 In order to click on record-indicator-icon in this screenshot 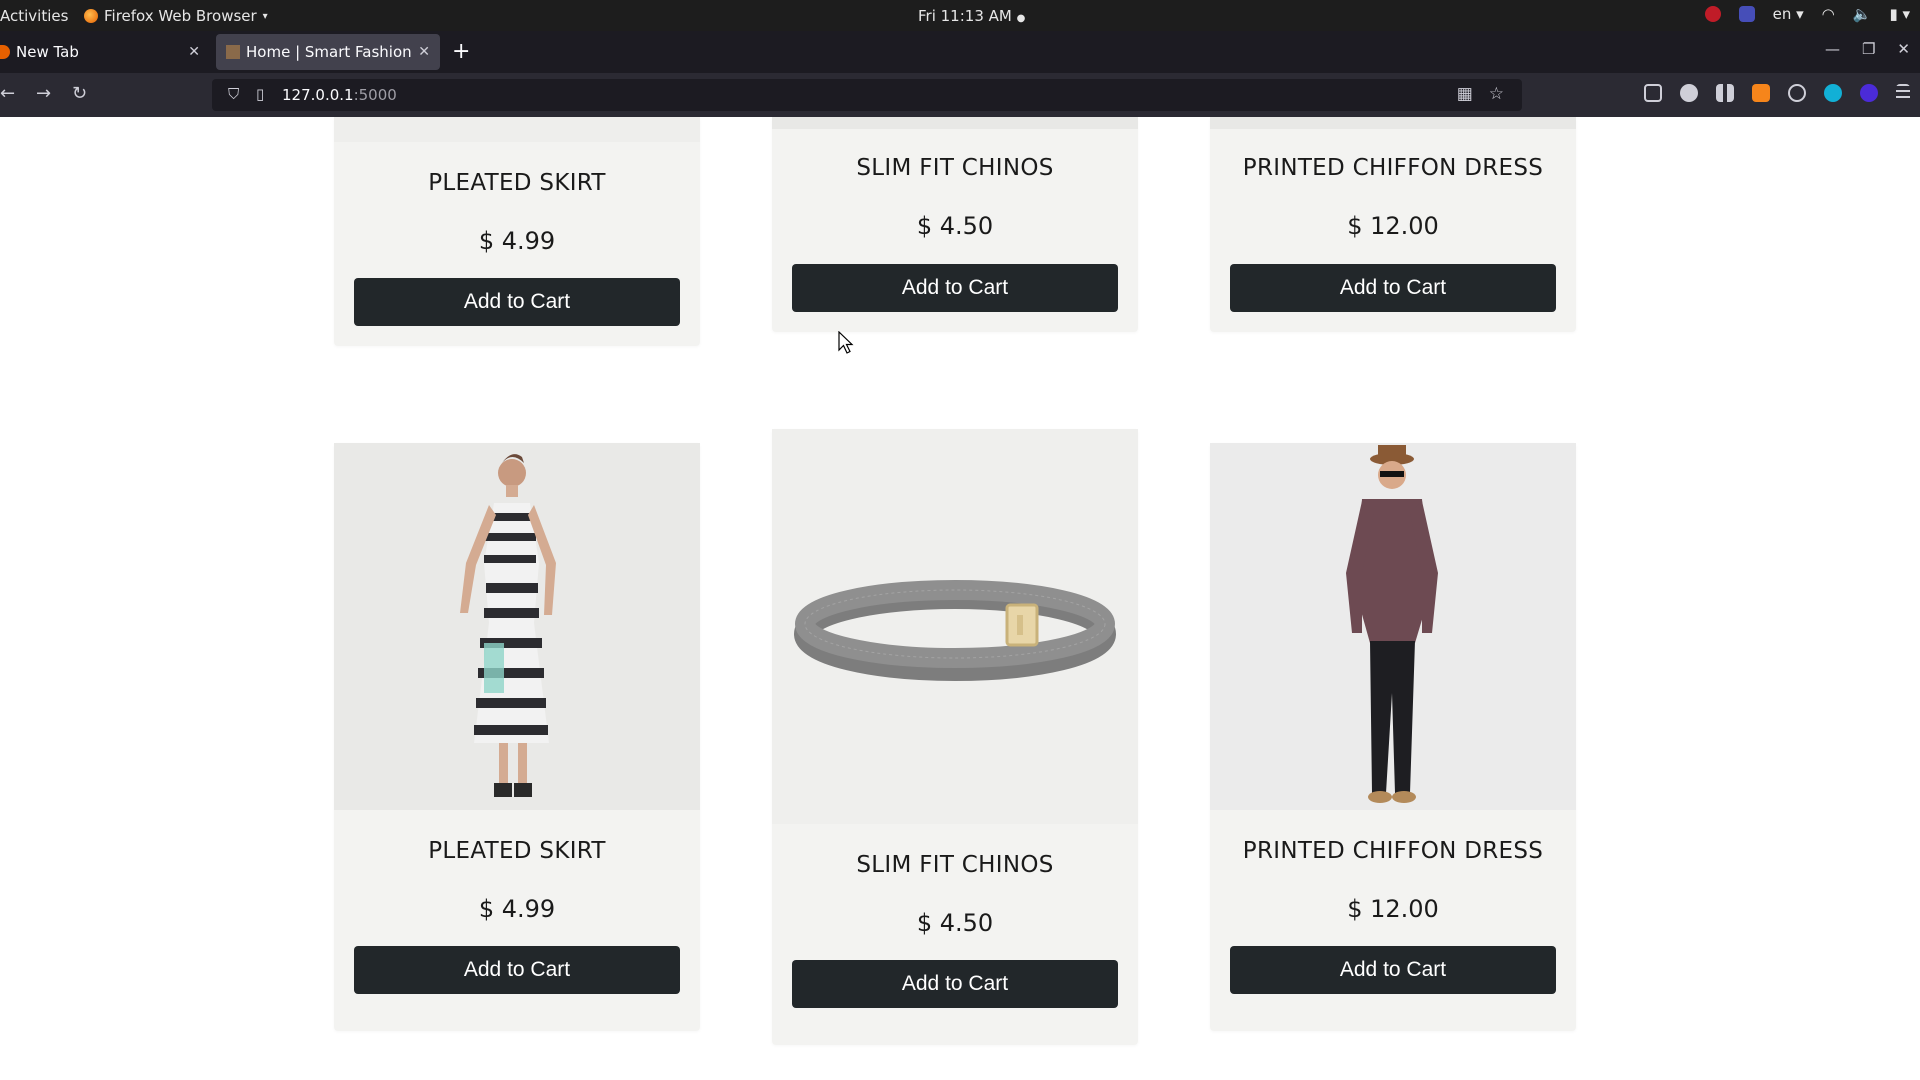, I will do `click(1712, 14)`.